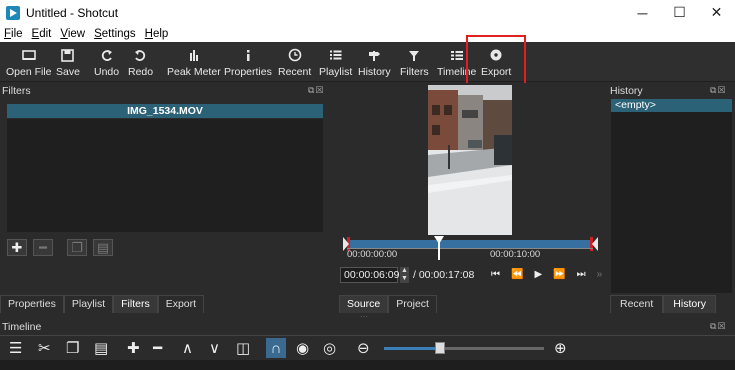 The width and height of the screenshot is (735, 370). I want to click on transport-controls: ⏮ ⏪ ▶ ⏩ ⏭ », so click(546, 274).